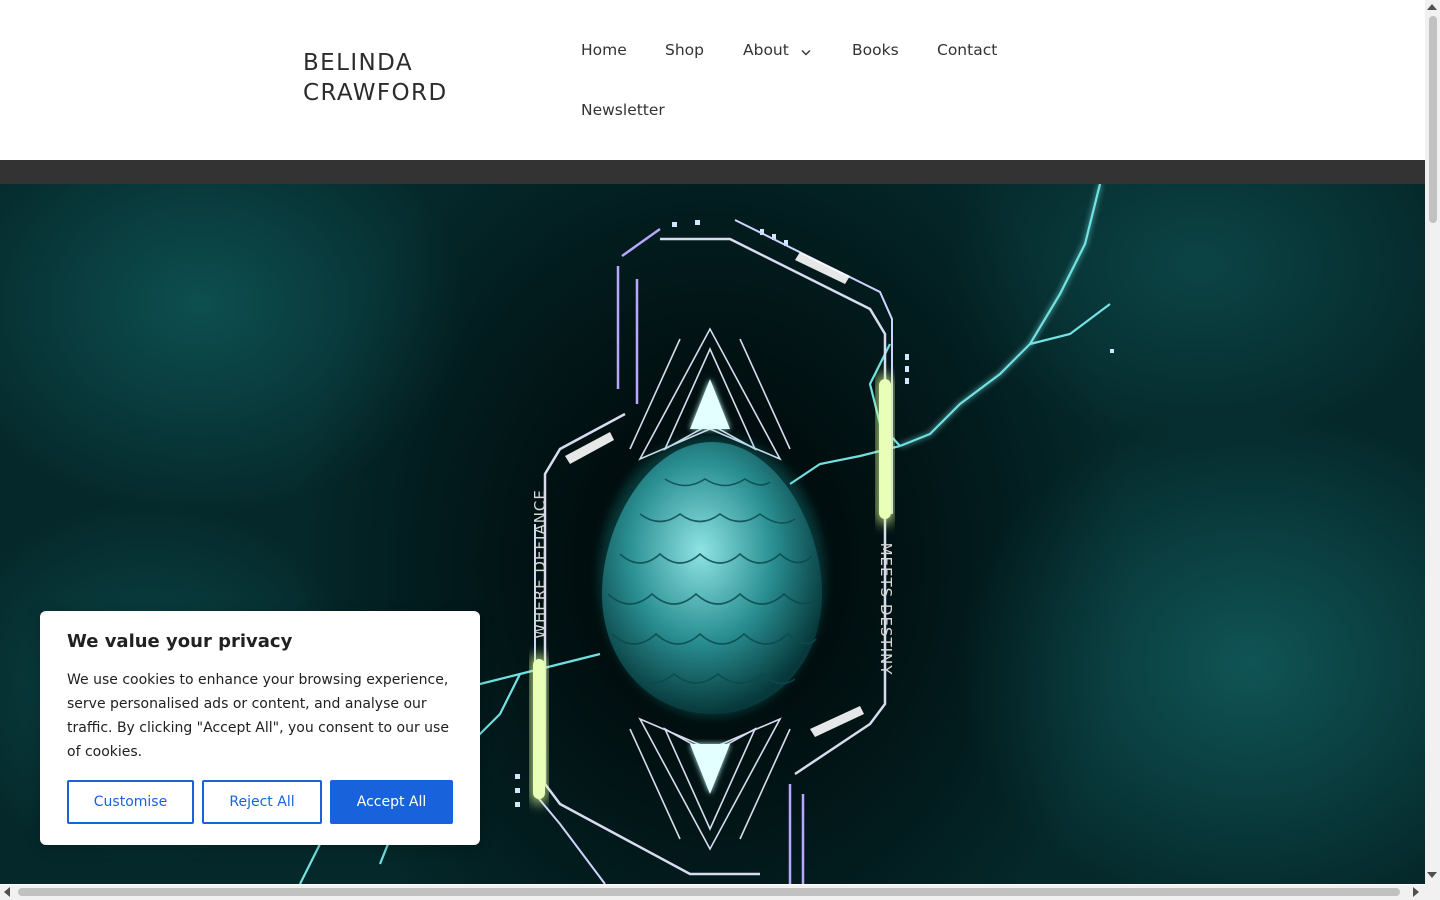 The height and width of the screenshot is (900, 1440). Describe the element at coordinates (712, 576) in the screenshot. I see `dragon-egg` at that location.